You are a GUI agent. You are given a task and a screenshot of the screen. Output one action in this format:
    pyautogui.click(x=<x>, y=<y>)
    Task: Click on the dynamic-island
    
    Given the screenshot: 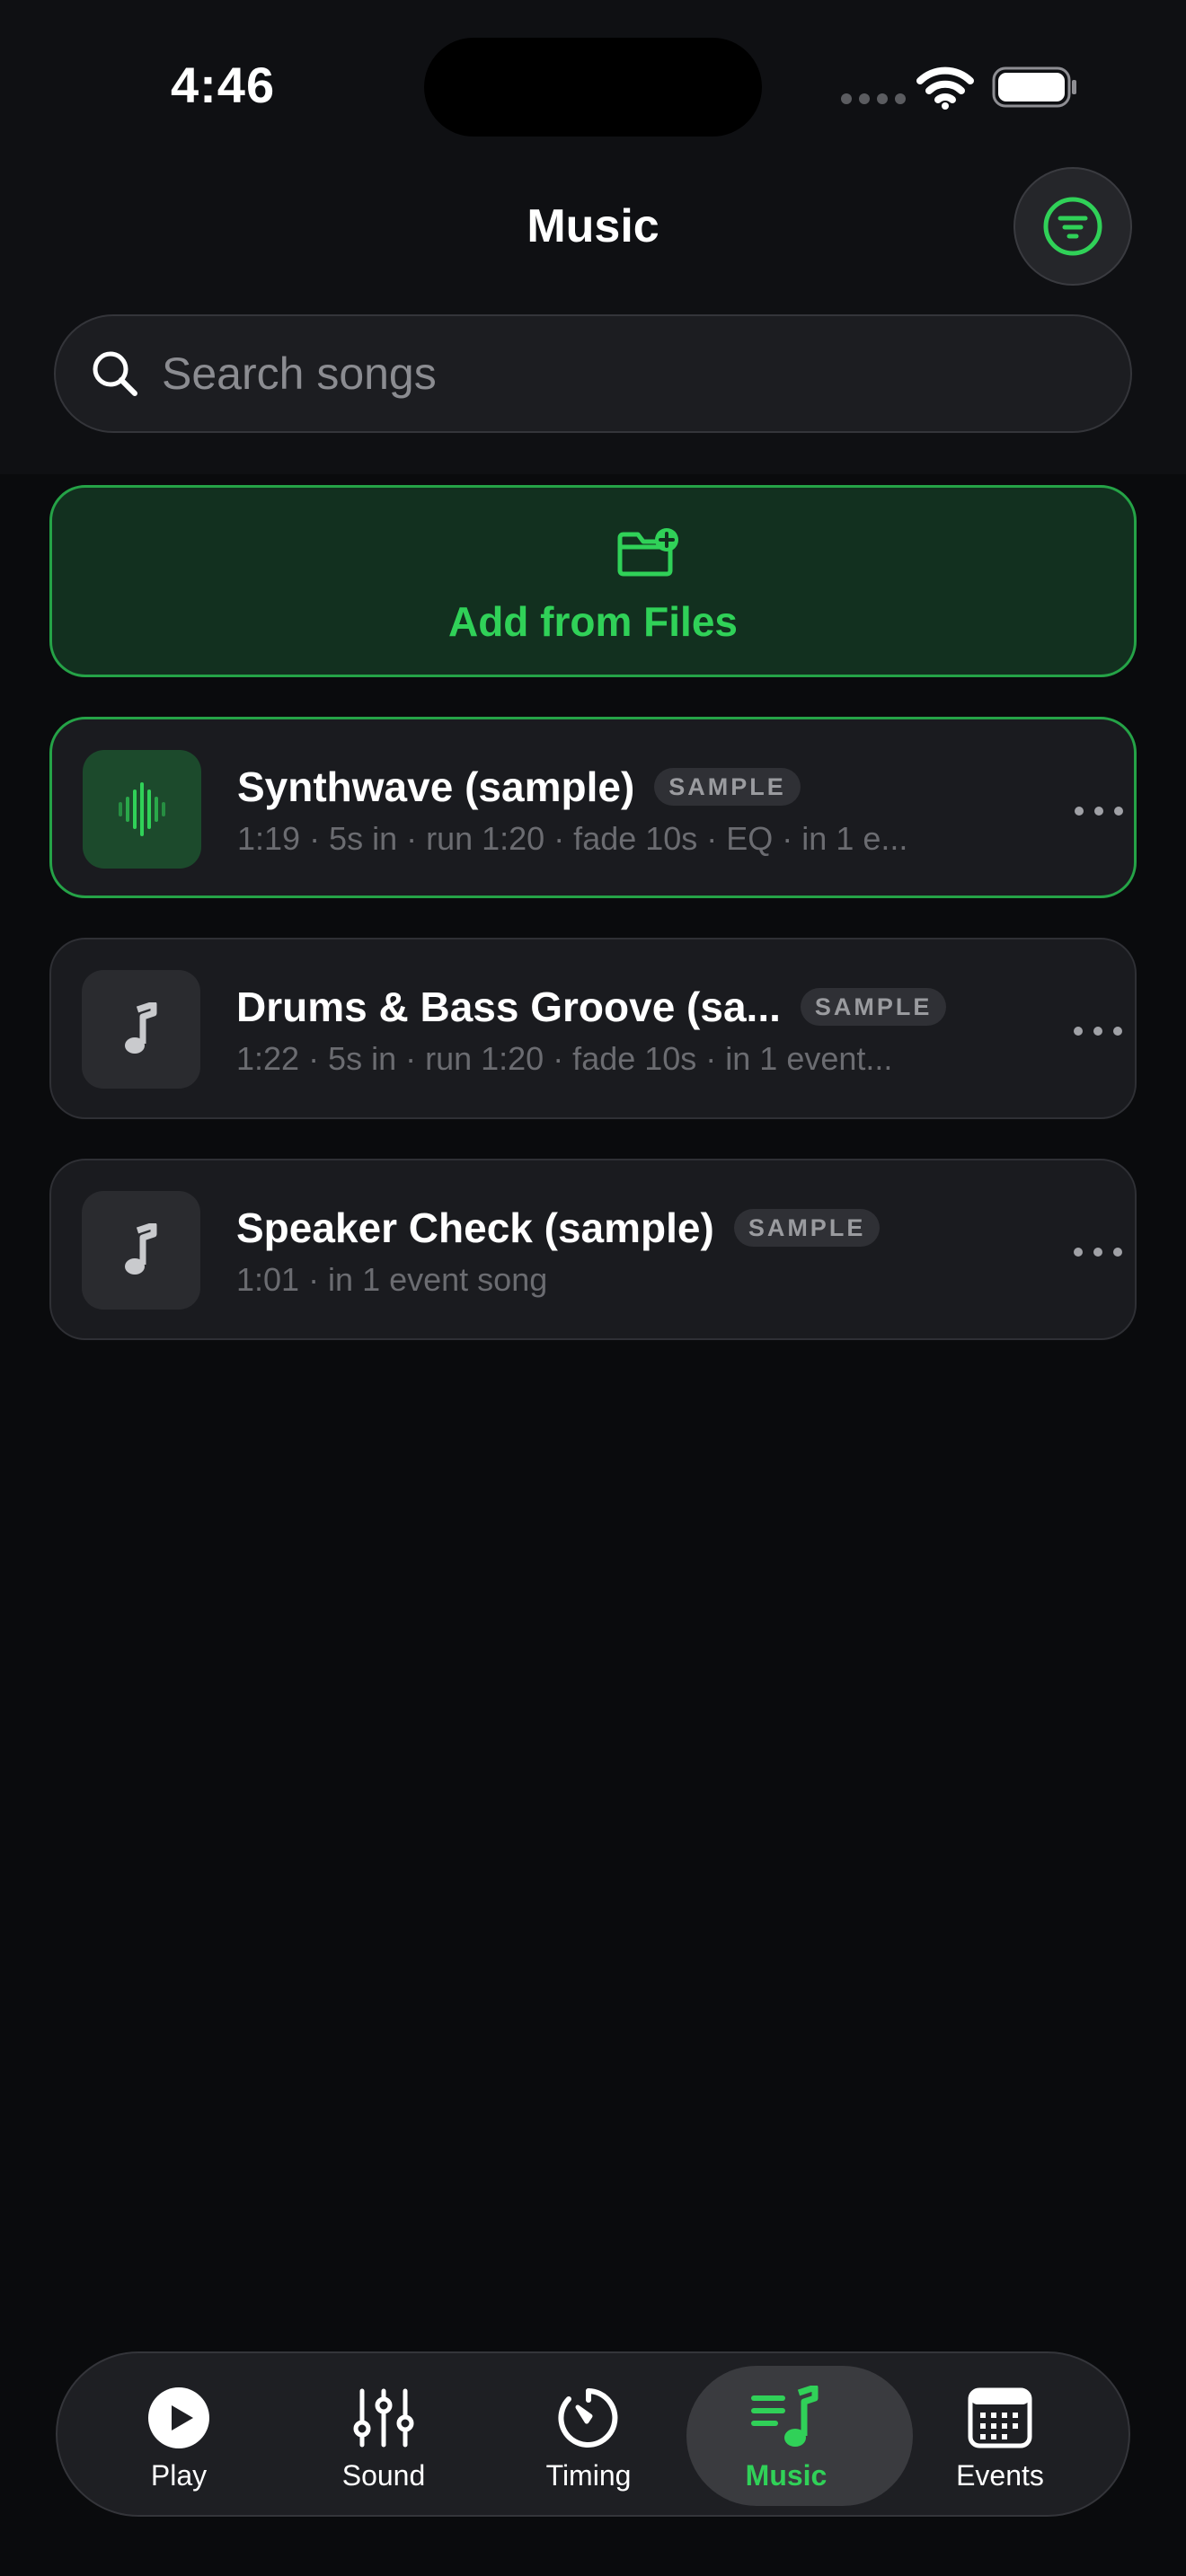 What is the action you would take?
    pyautogui.click(x=593, y=87)
    